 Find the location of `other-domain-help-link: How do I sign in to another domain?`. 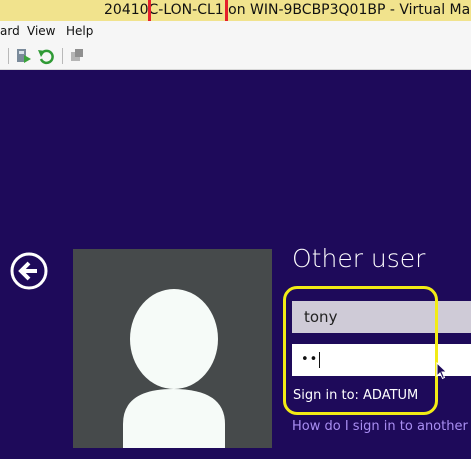

other-domain-help-link: How do I sign in to another domain? is located at coordinates (381, 426).